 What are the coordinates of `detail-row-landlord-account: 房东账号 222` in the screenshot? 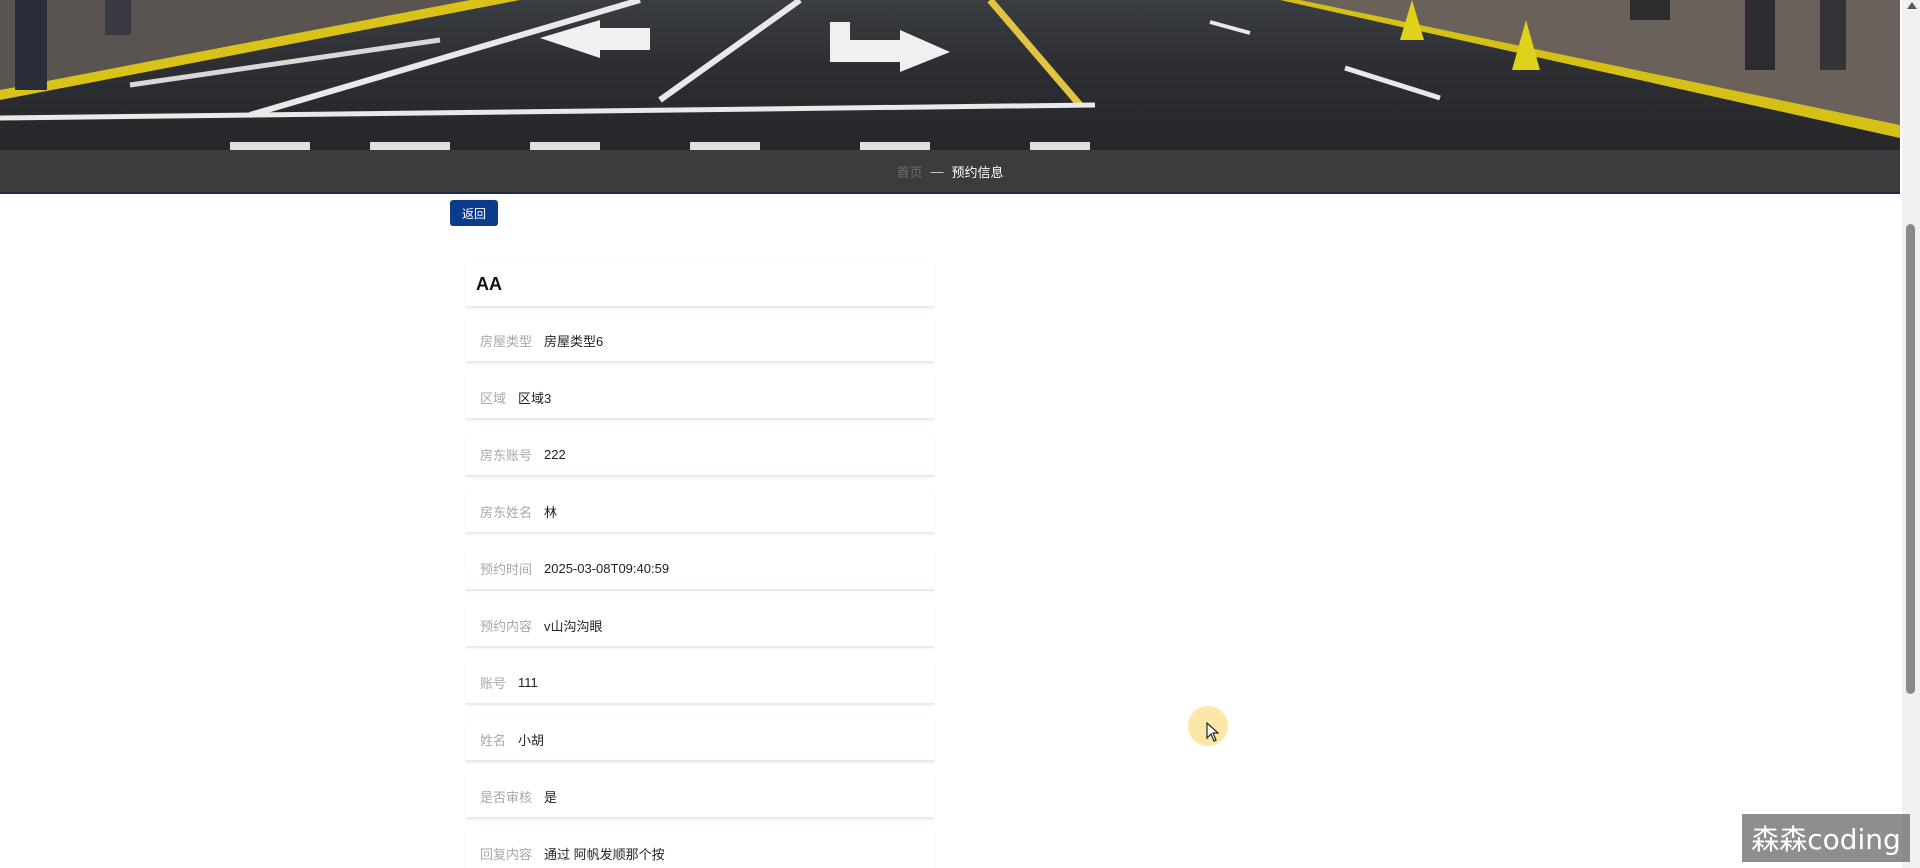 It's located at (700, 455).